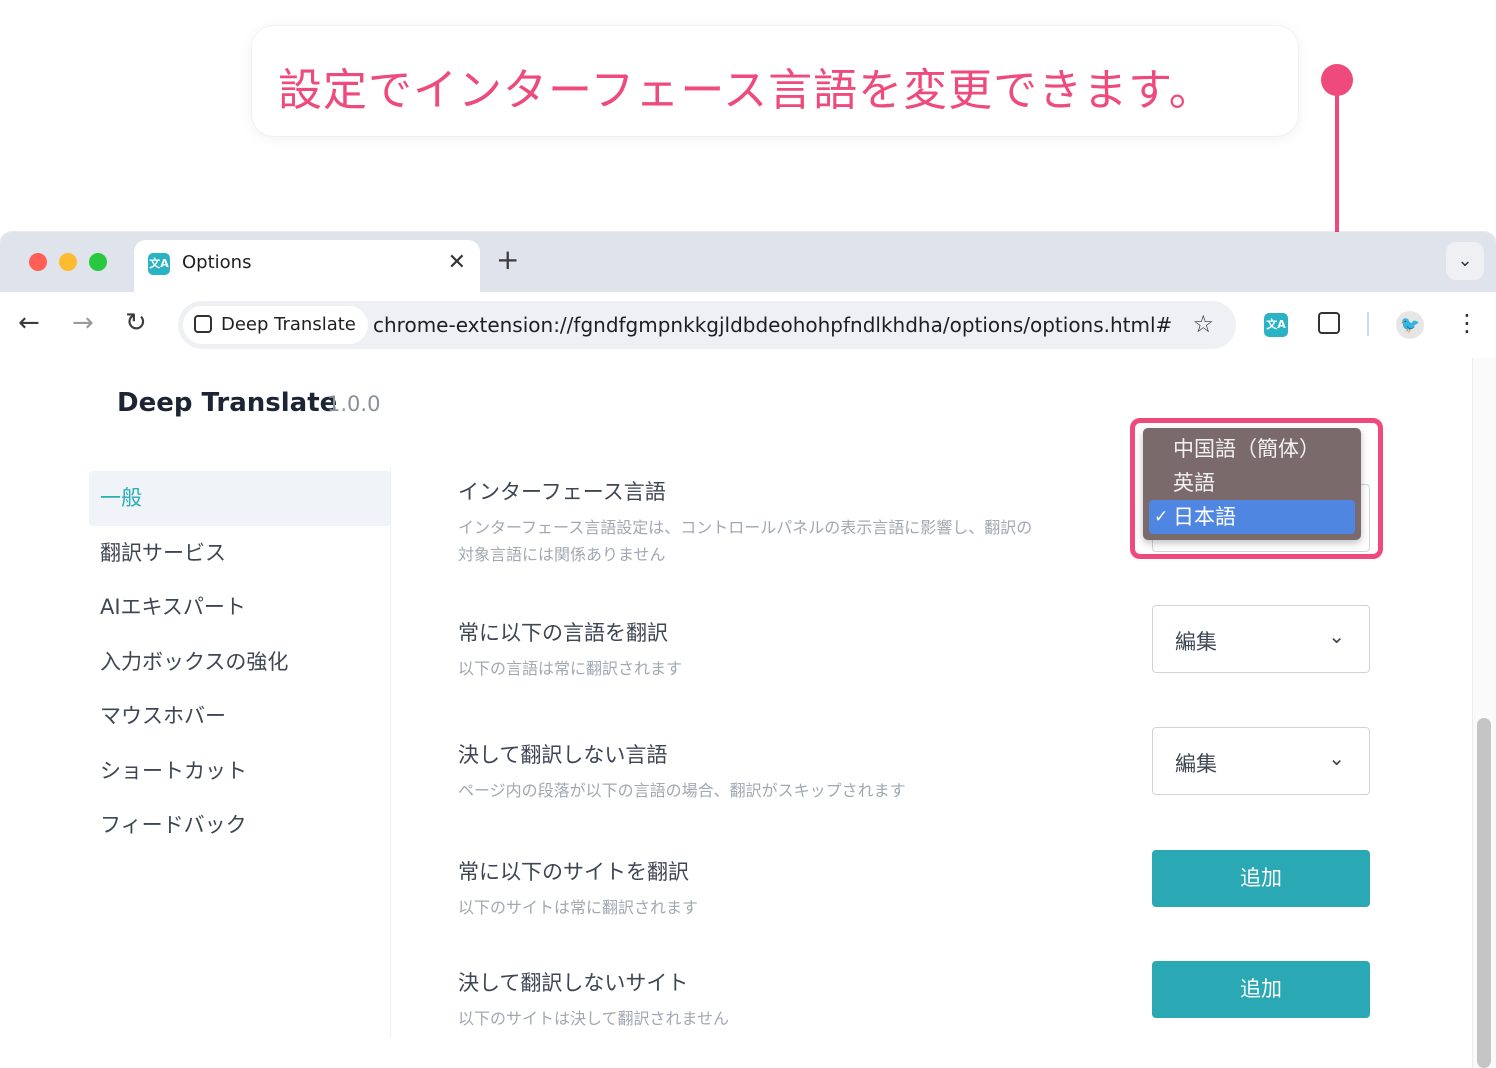  Describe the element at coordinates (29, 323) in the screenshot. I see `back-button: ←` at that location.